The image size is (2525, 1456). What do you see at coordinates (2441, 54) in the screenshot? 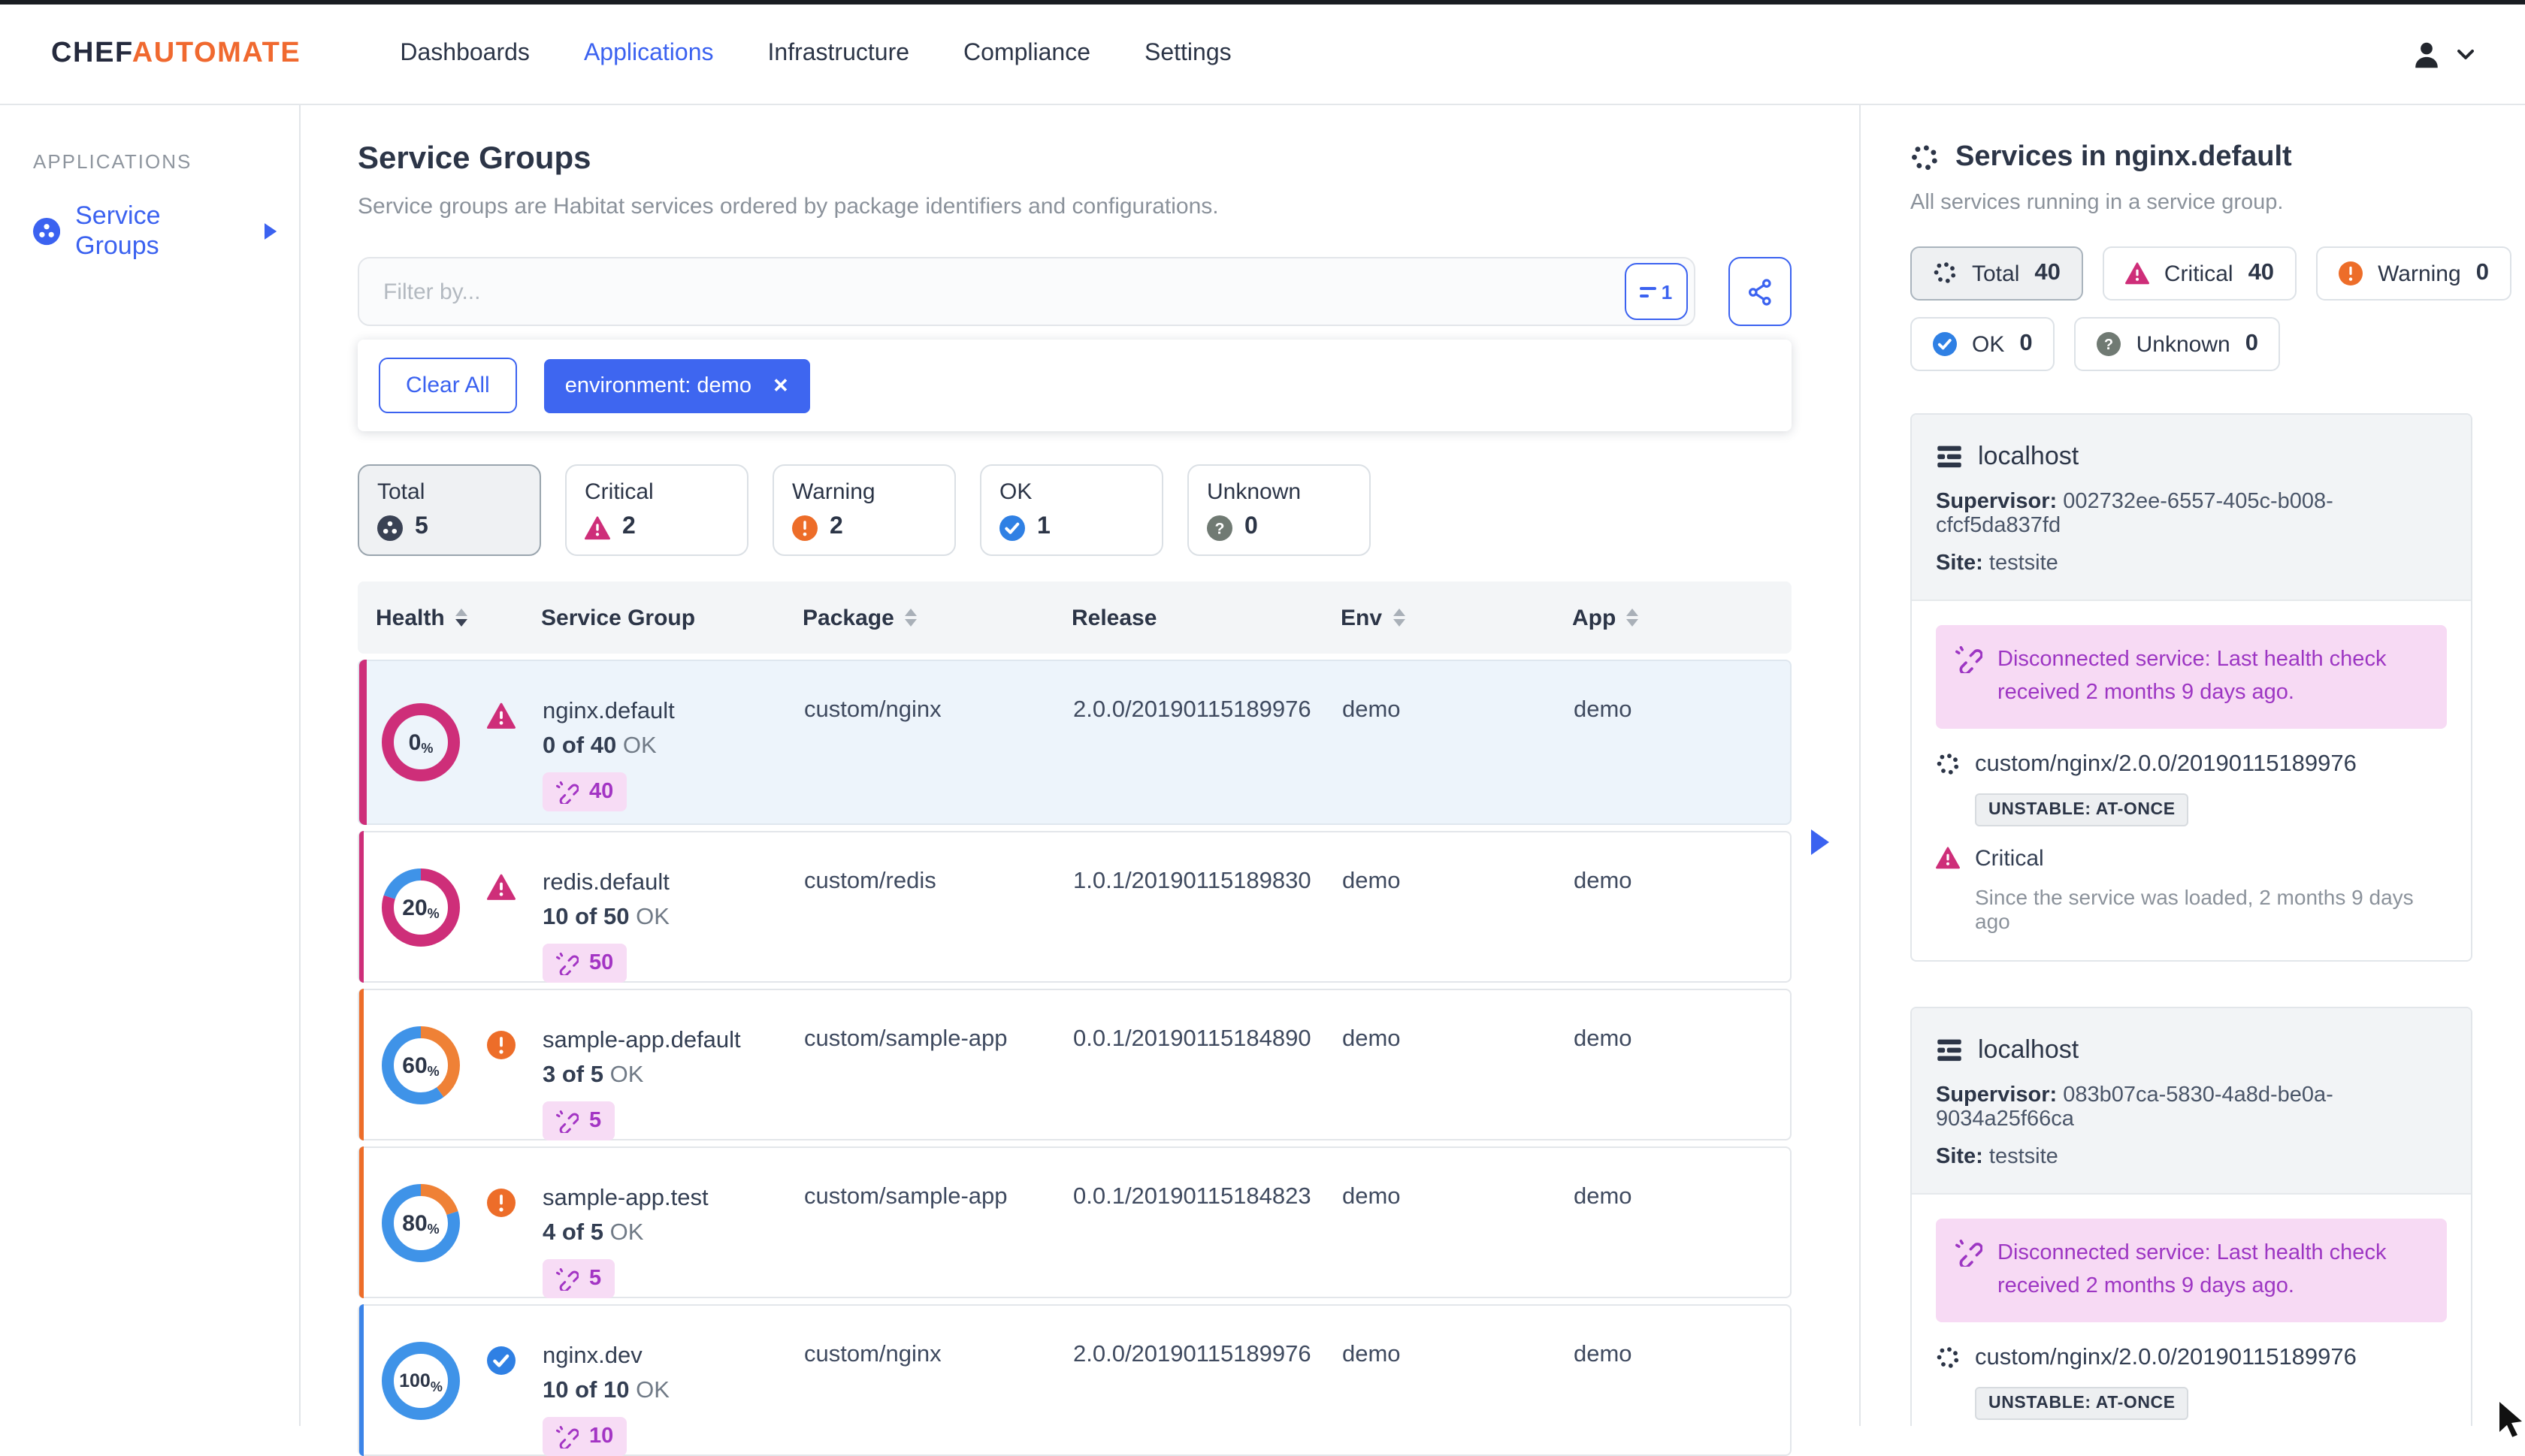
I see `user-menu` at bounding box center [2441, 54].